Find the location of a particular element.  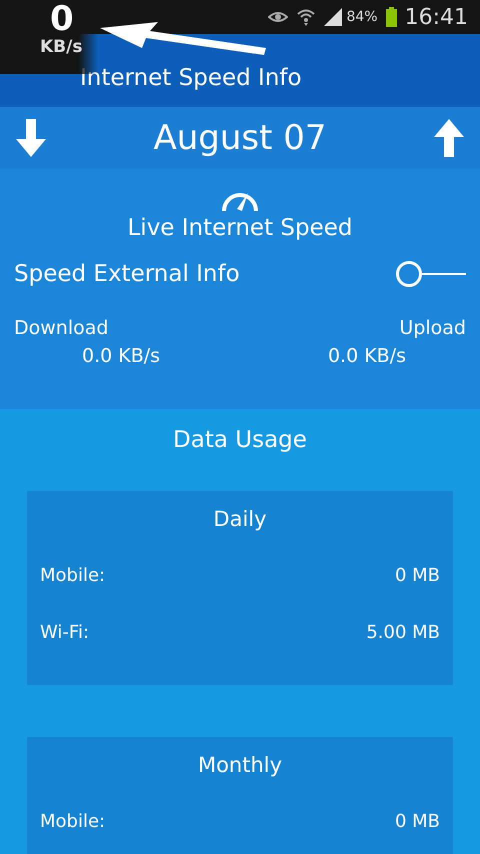

app-title: Internet Speed Info is located at coordinates (191, 77).